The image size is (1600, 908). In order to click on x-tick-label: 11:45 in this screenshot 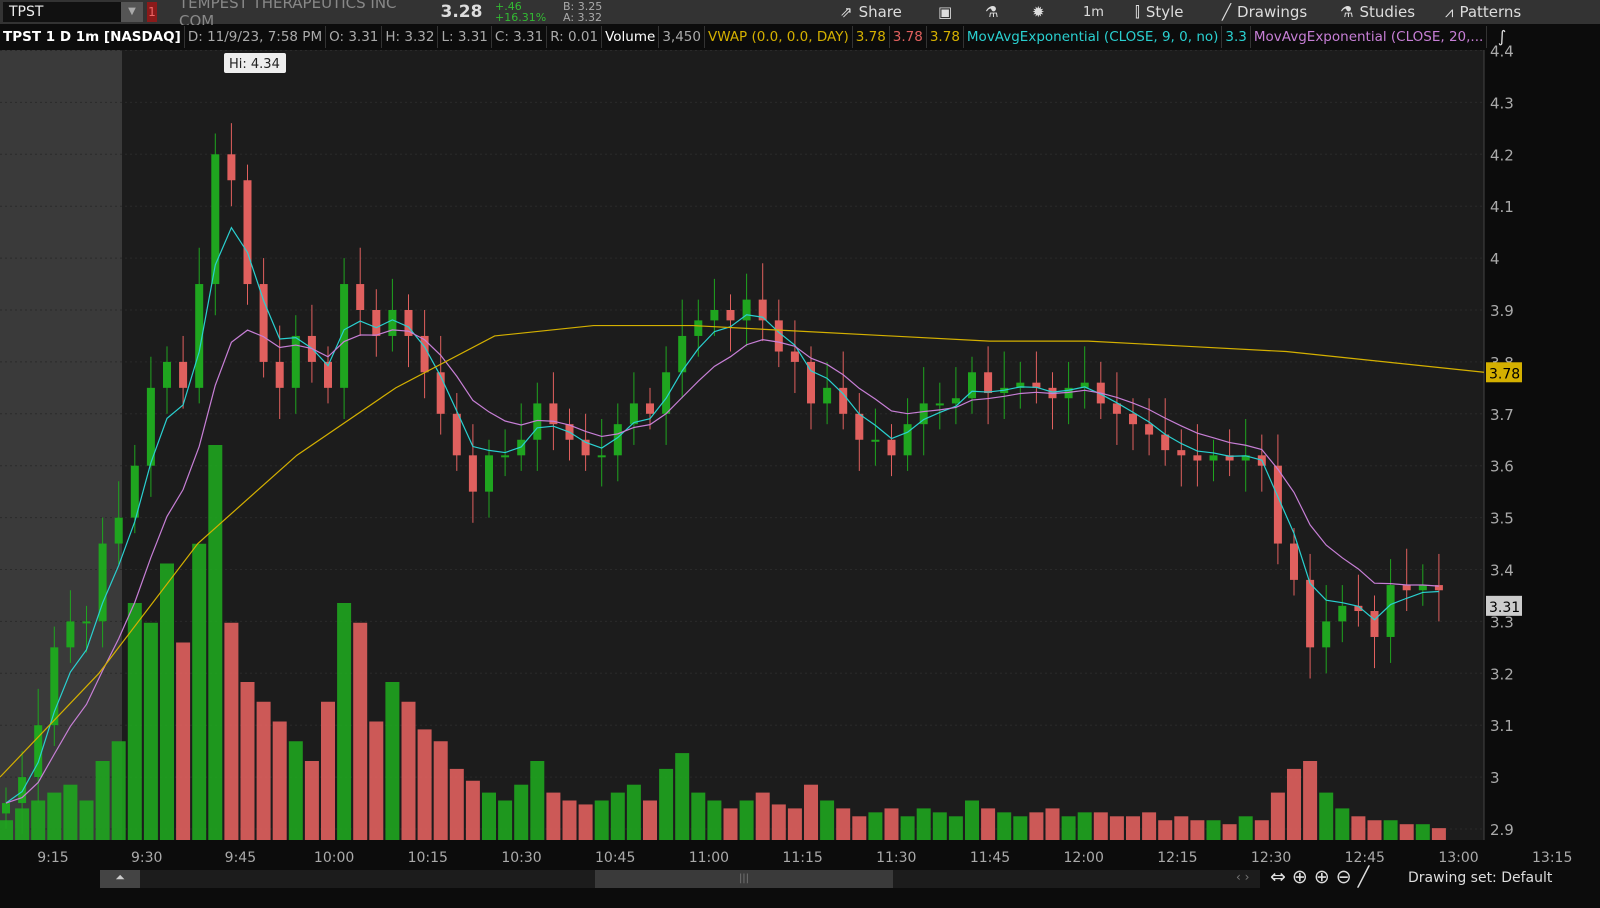, I will do `click(990, 858)`.